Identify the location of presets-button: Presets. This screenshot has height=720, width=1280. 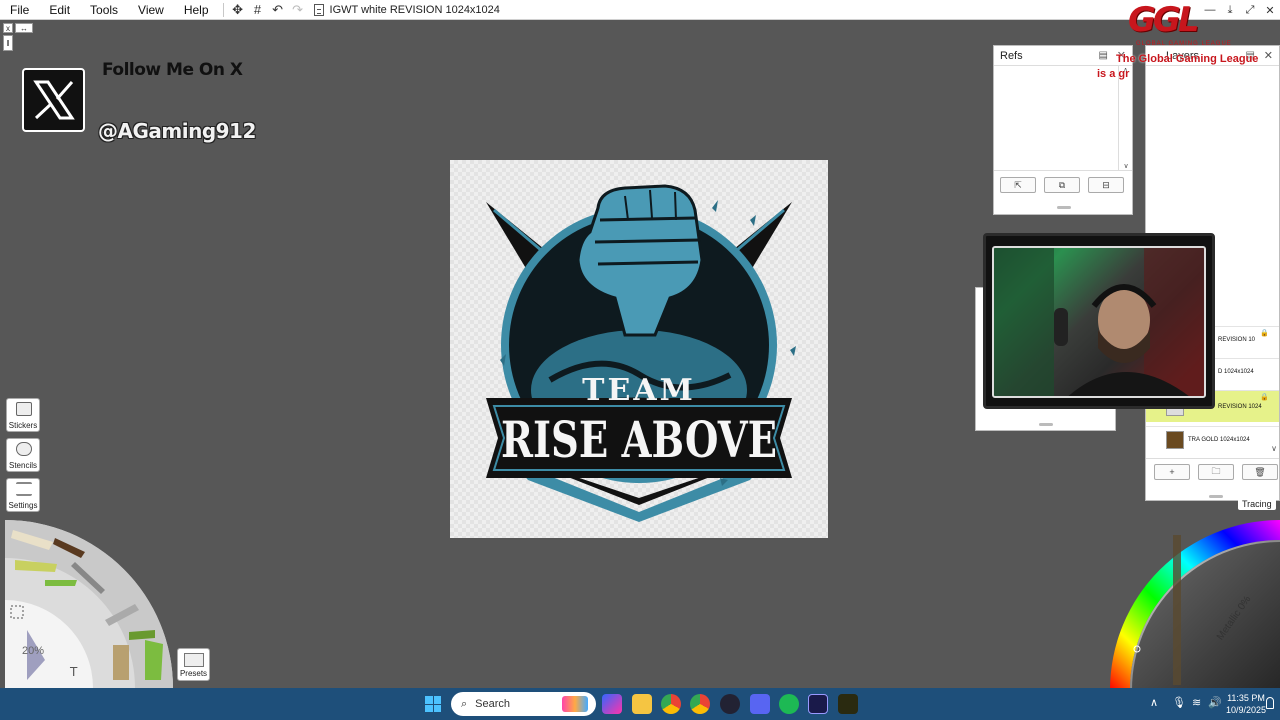
(193, 664).